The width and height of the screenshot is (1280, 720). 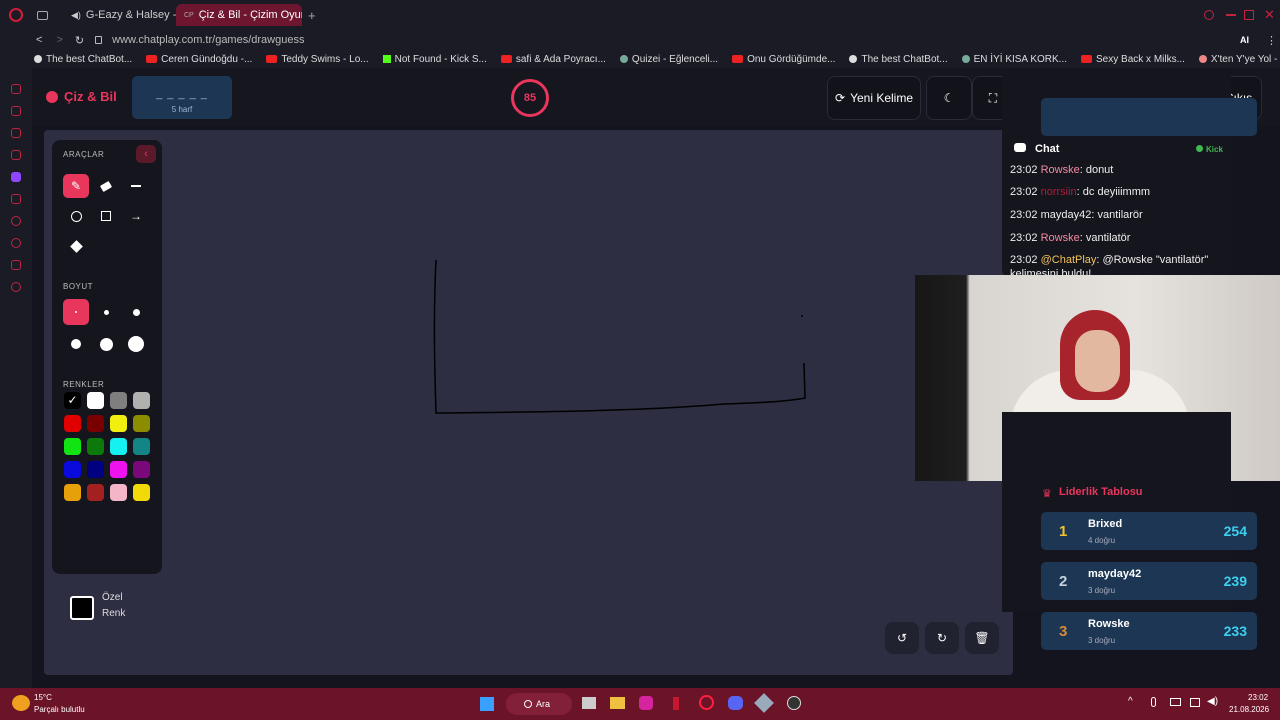 I want to click on opera-taskbar-icon, so click(x=706, y=702).